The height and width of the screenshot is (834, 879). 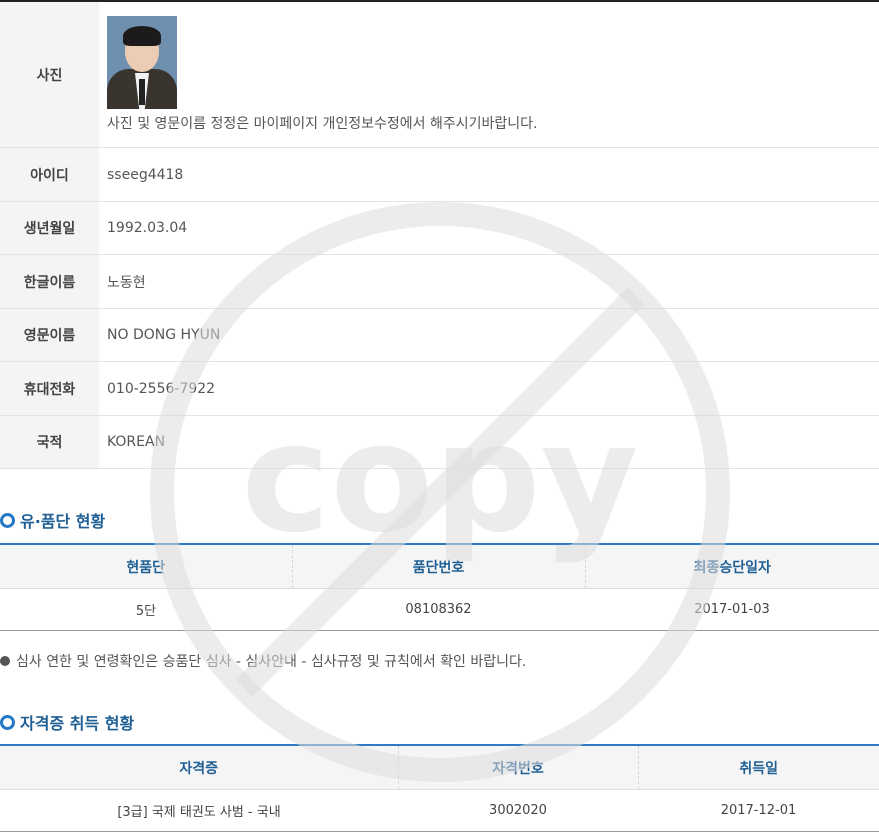 What do you see at coordinates (439, 442) in the screenshot?
I see `profile-row-nationality: 국적 KOREAN` at bounding box center [439, 442].